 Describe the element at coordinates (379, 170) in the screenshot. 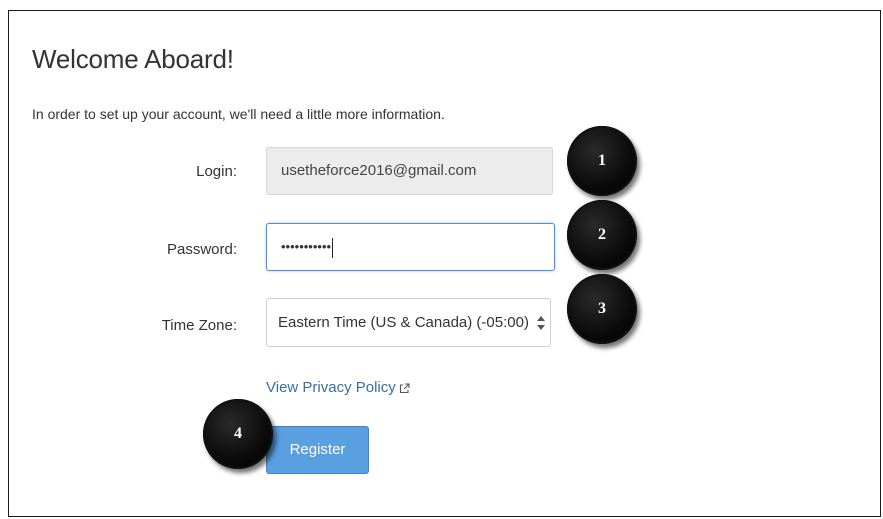

I see `login-value: usetheforce2016@gmail.com` at that location.